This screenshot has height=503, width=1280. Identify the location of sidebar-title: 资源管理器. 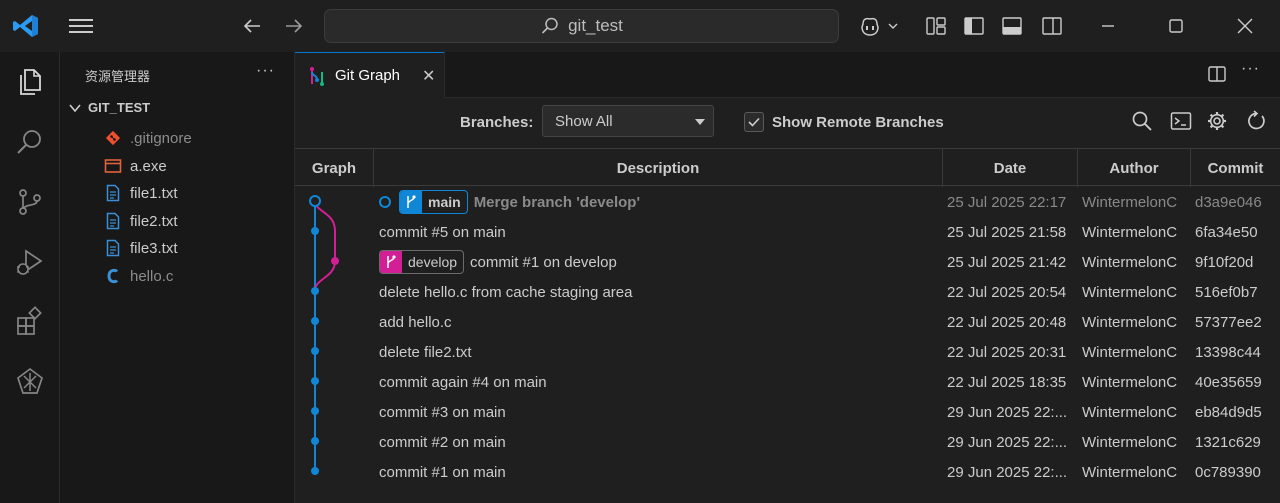
(118, 77).